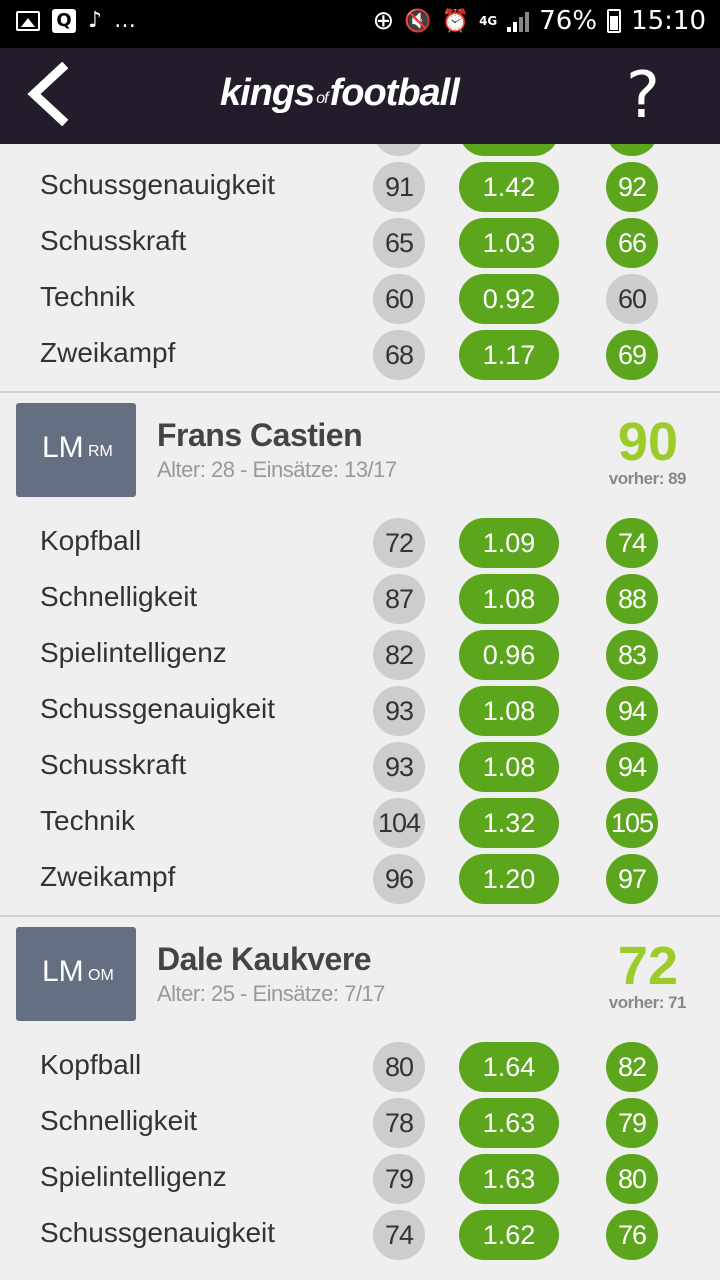  What do you see at coordinates (509, 187) in the screenshot?
I see `stat-factor: 1.42` at bounding box center [509, 187].